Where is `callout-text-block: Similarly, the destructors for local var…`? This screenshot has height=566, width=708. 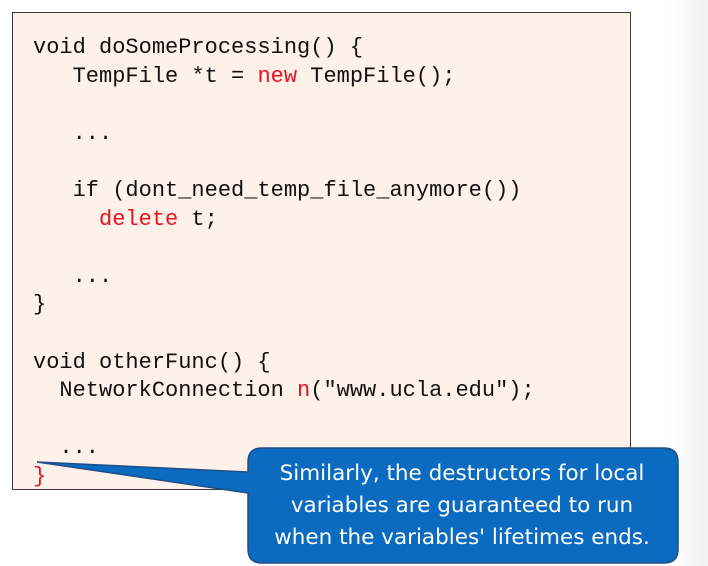 callout-text-block: Similarly, the destructors for local var… is located at coordinates (462, 506).